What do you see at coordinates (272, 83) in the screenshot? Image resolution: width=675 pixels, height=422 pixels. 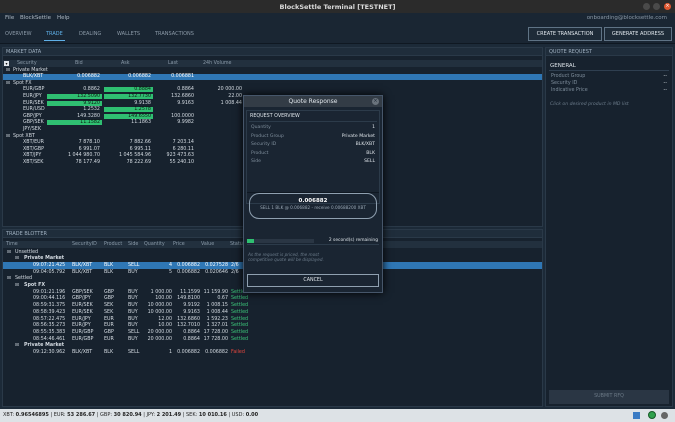 I see `market-group-row: ⊟ Spot FX` at bounding box center [272, 83].